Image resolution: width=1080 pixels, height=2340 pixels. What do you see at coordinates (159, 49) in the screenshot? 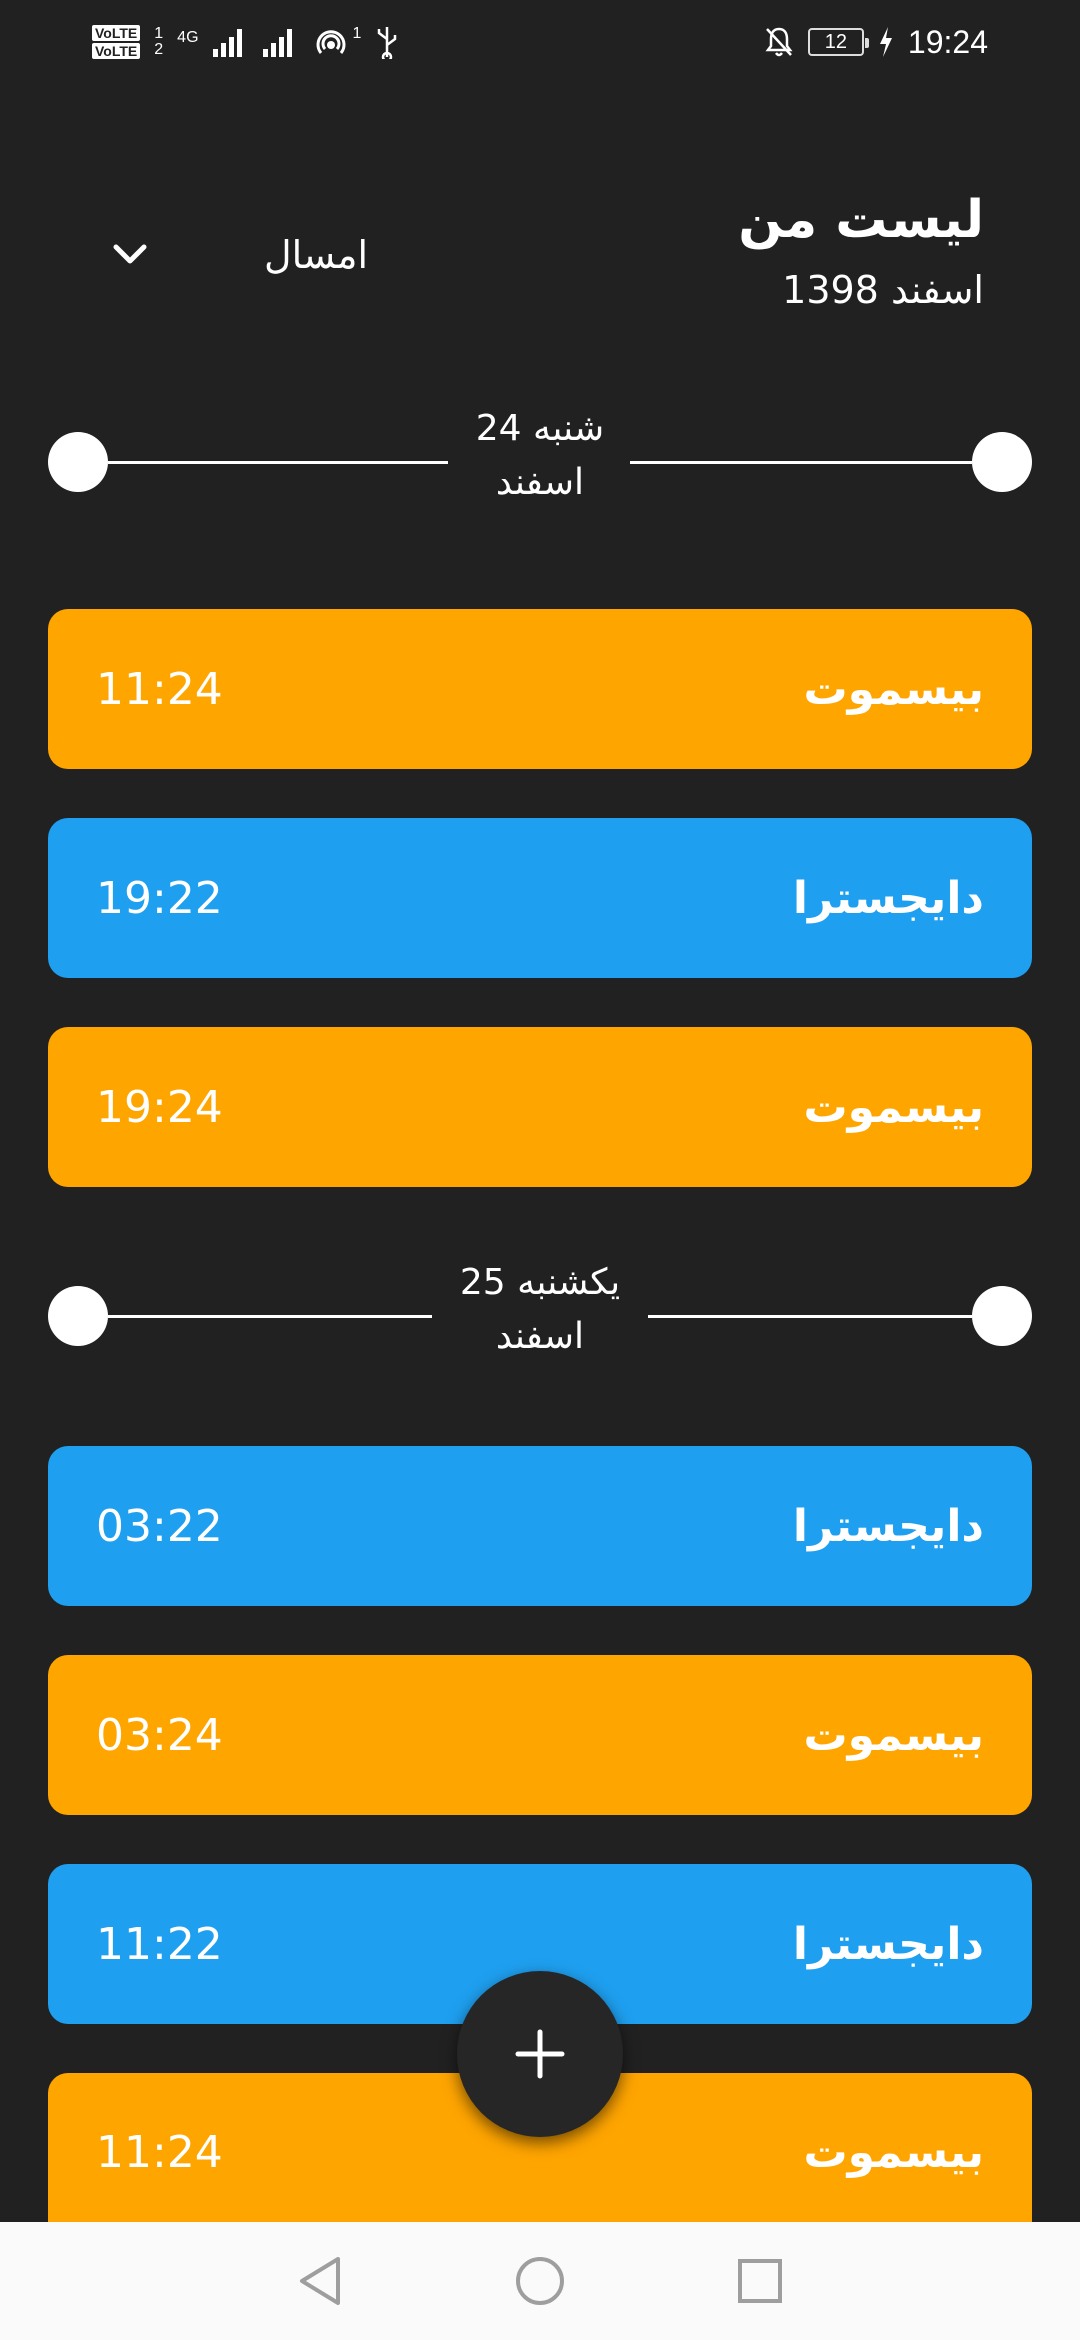
I see `sim2-index: 2` at bounding box center [159, 49].